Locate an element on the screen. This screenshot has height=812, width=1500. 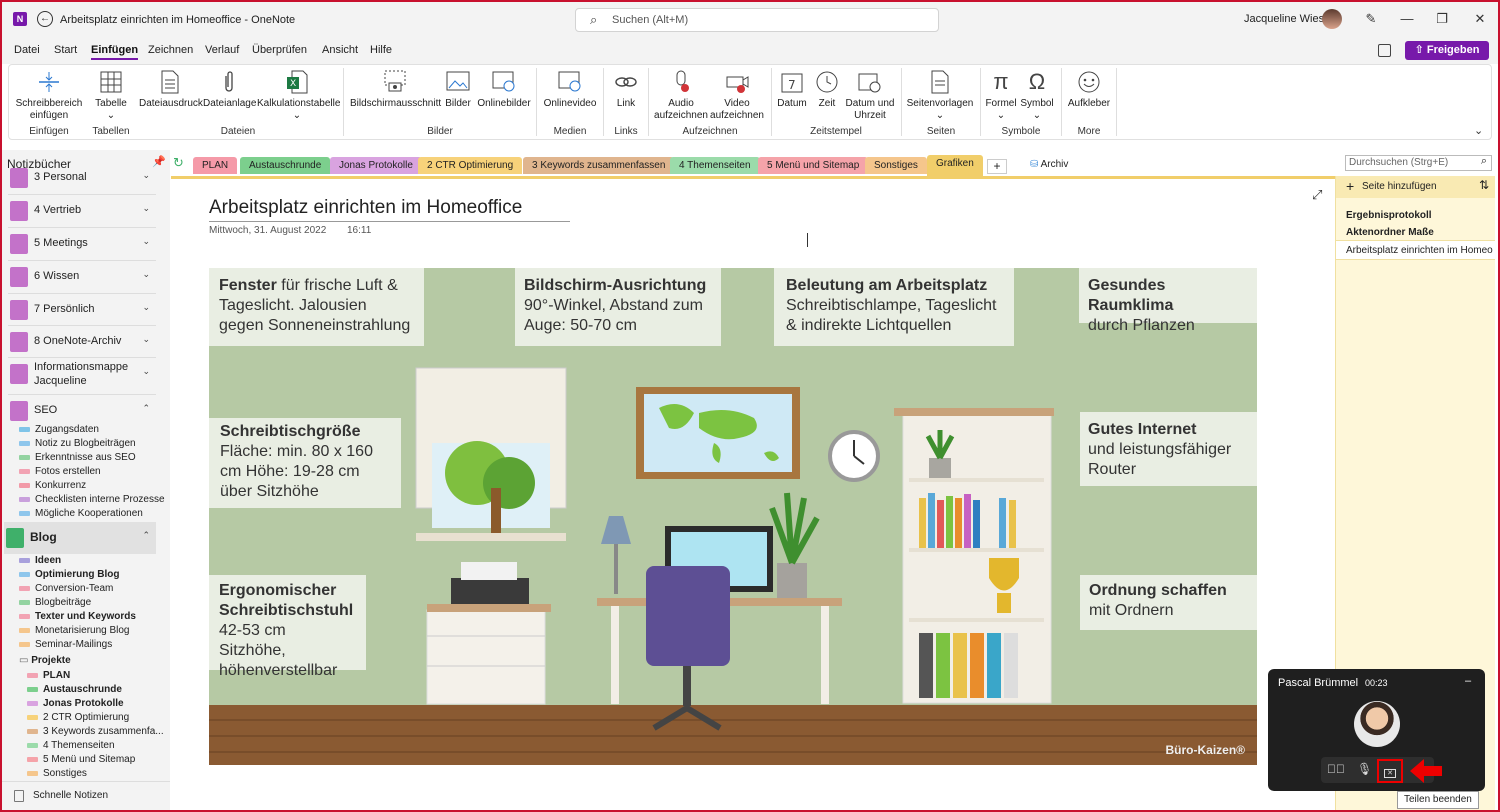
section-tab-2: Austauschrunde is located at coordinates (285, 165).